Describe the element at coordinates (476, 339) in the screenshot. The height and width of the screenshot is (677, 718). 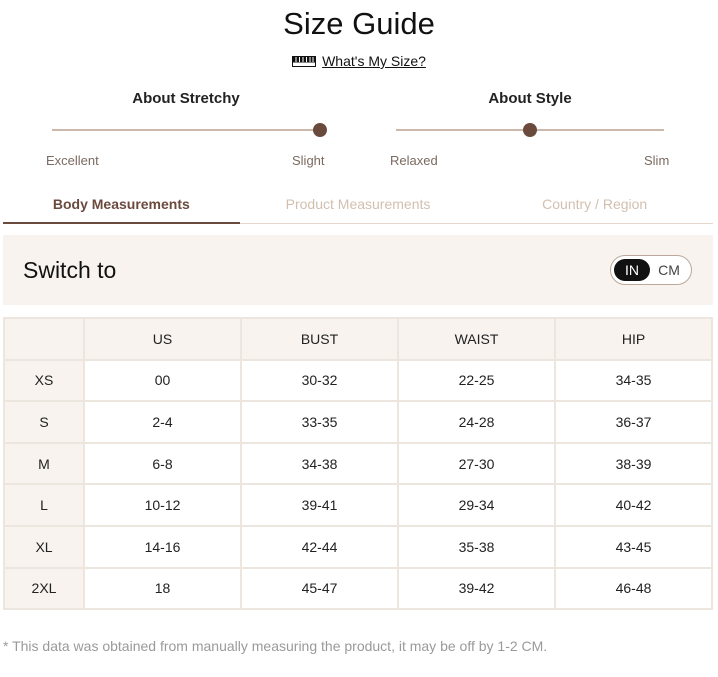
I see `header-waist: WAIST` at that location.